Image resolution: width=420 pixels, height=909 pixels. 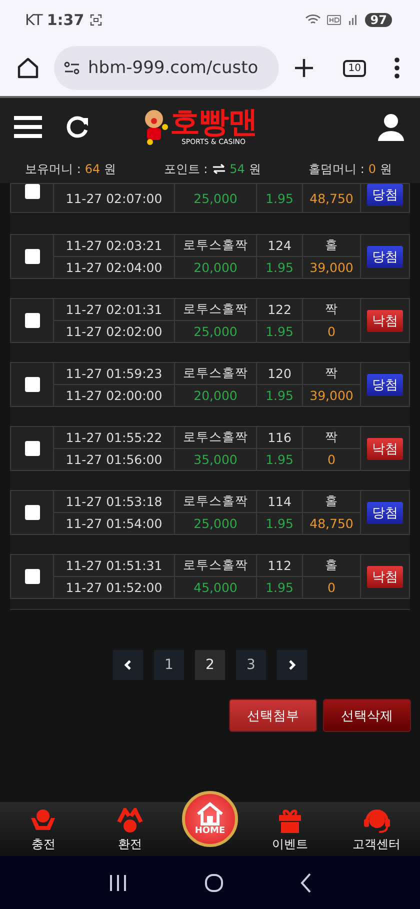 I want to click on round-number: 116, so click(x=280, y=437).